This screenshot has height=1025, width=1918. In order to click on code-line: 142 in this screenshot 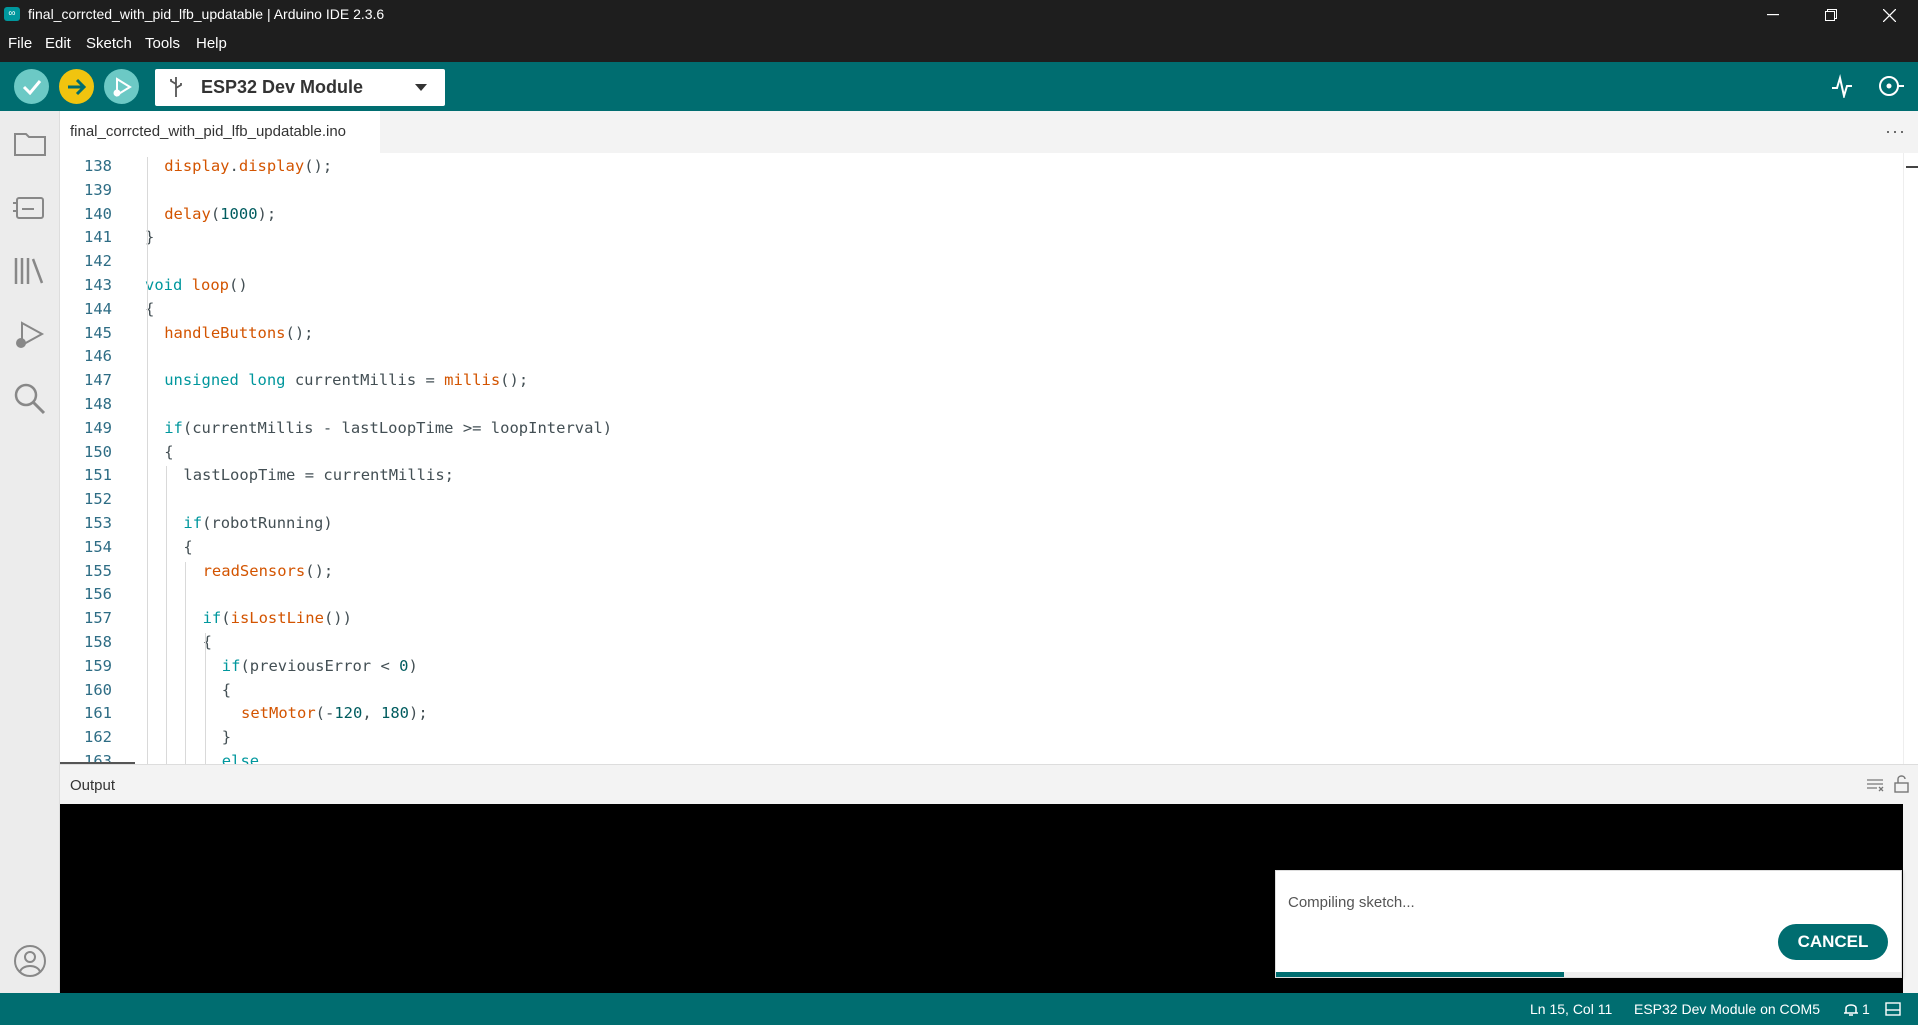, I will do `click(981, 264)`.